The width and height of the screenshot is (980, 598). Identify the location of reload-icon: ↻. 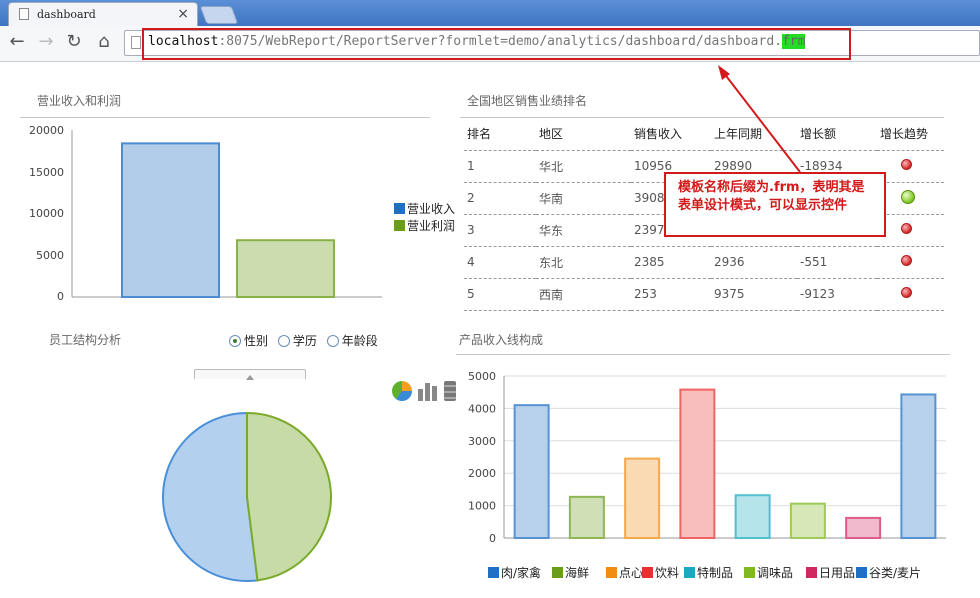
(74, 42).